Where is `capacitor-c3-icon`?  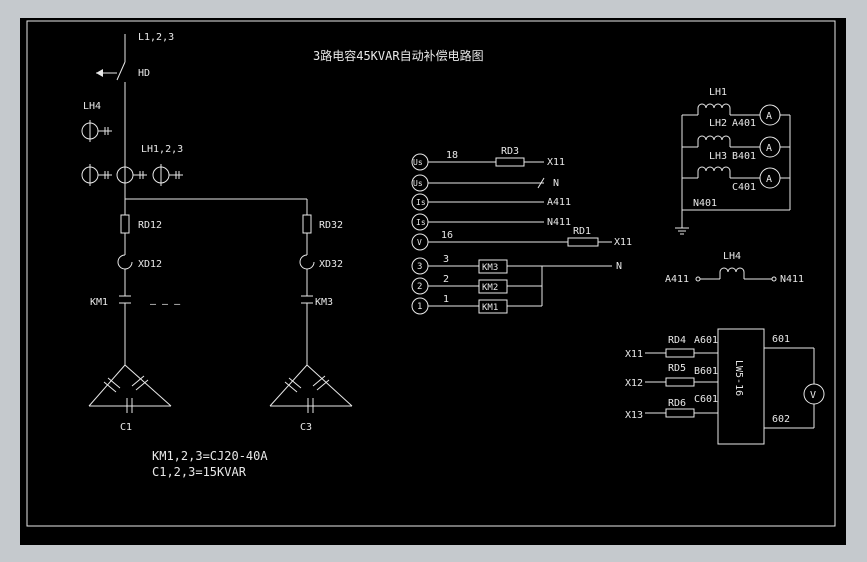
capacitor-c3-icon is located at coordinates (311, 388).